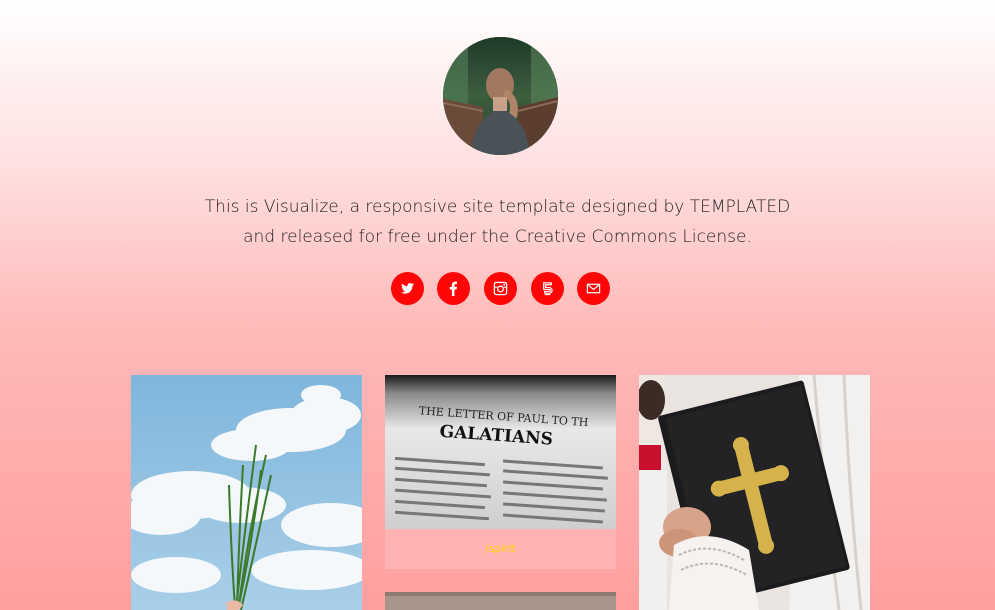 The width and height of the screenshot is (995, 610). I want to click on gallery-card-caption: /spirit, so click(500, 549).